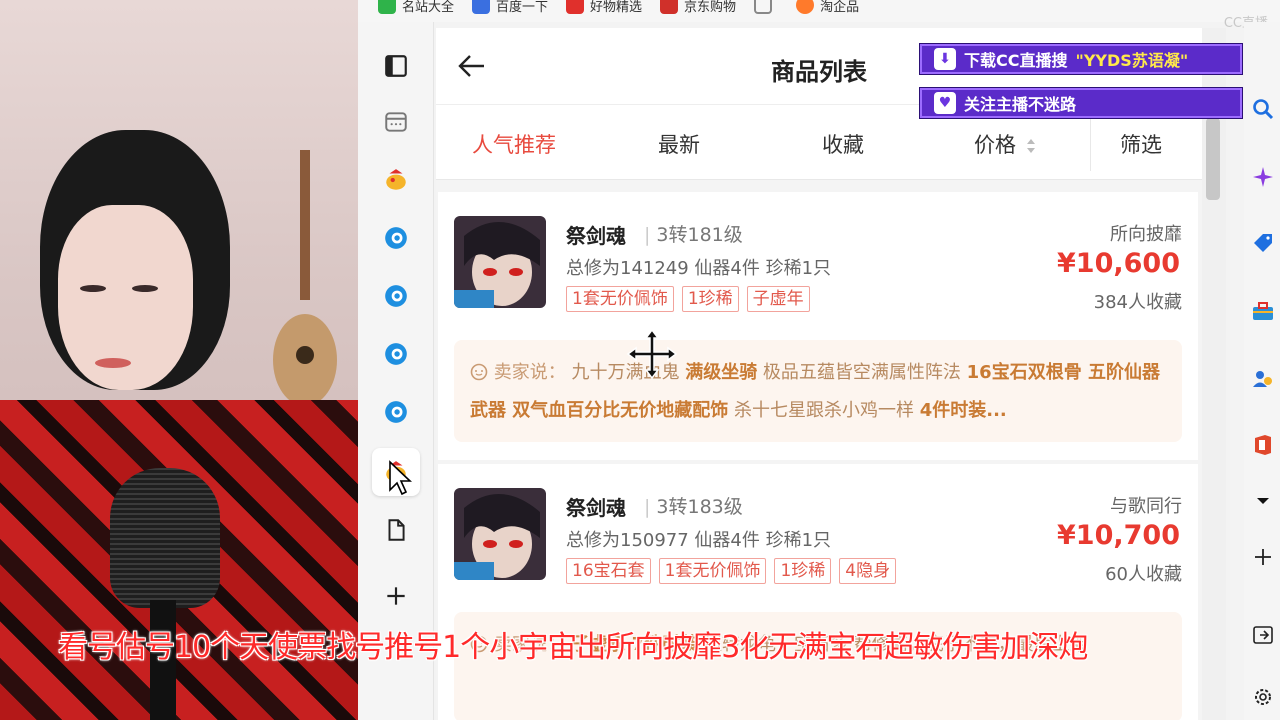 Image resolution: width=1280 pixels, height=720 pixels. Describe the element at coordinates (698, 8) in the screenshot. I see `bookmark-3: 京东购物` at that location.